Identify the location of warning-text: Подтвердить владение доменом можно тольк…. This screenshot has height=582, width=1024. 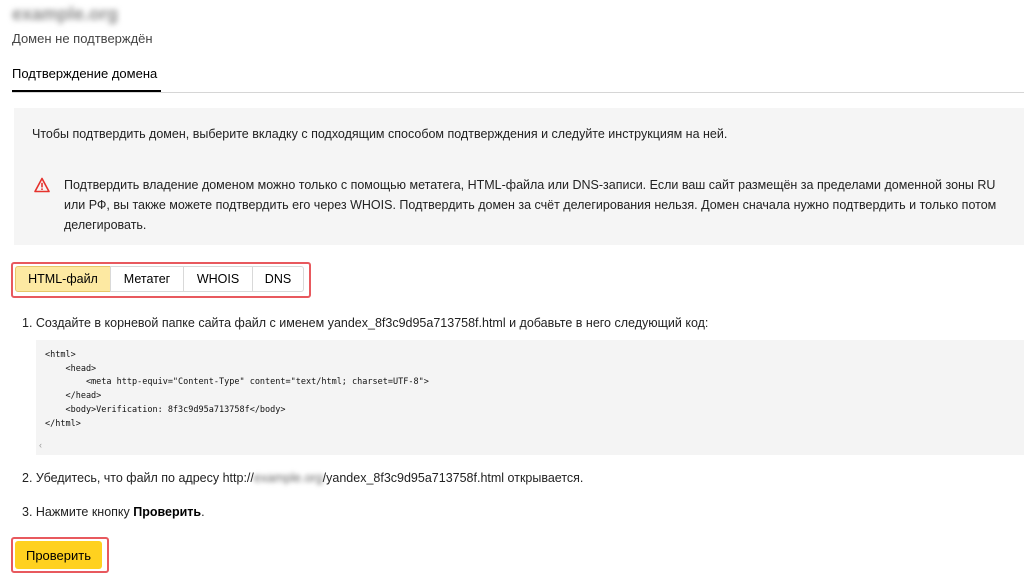
(530, 205).